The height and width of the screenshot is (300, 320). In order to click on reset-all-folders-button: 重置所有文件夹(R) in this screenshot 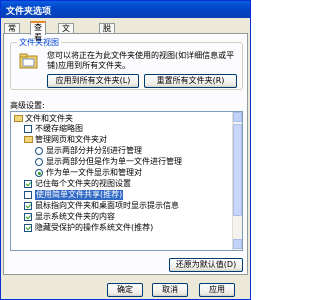, I will do `click(190, 81)`.